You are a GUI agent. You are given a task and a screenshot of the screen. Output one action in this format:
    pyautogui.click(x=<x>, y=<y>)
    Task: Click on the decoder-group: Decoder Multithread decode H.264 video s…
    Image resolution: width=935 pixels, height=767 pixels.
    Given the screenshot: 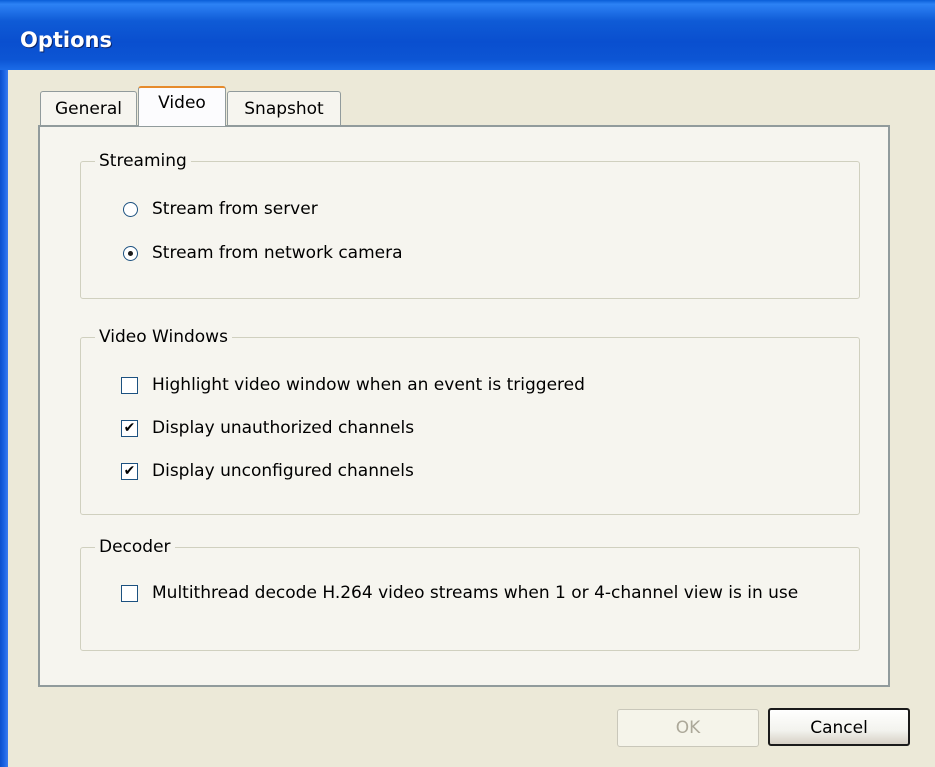 What is the action you would take?
    pyautogui.click(x=470, y=593)
    